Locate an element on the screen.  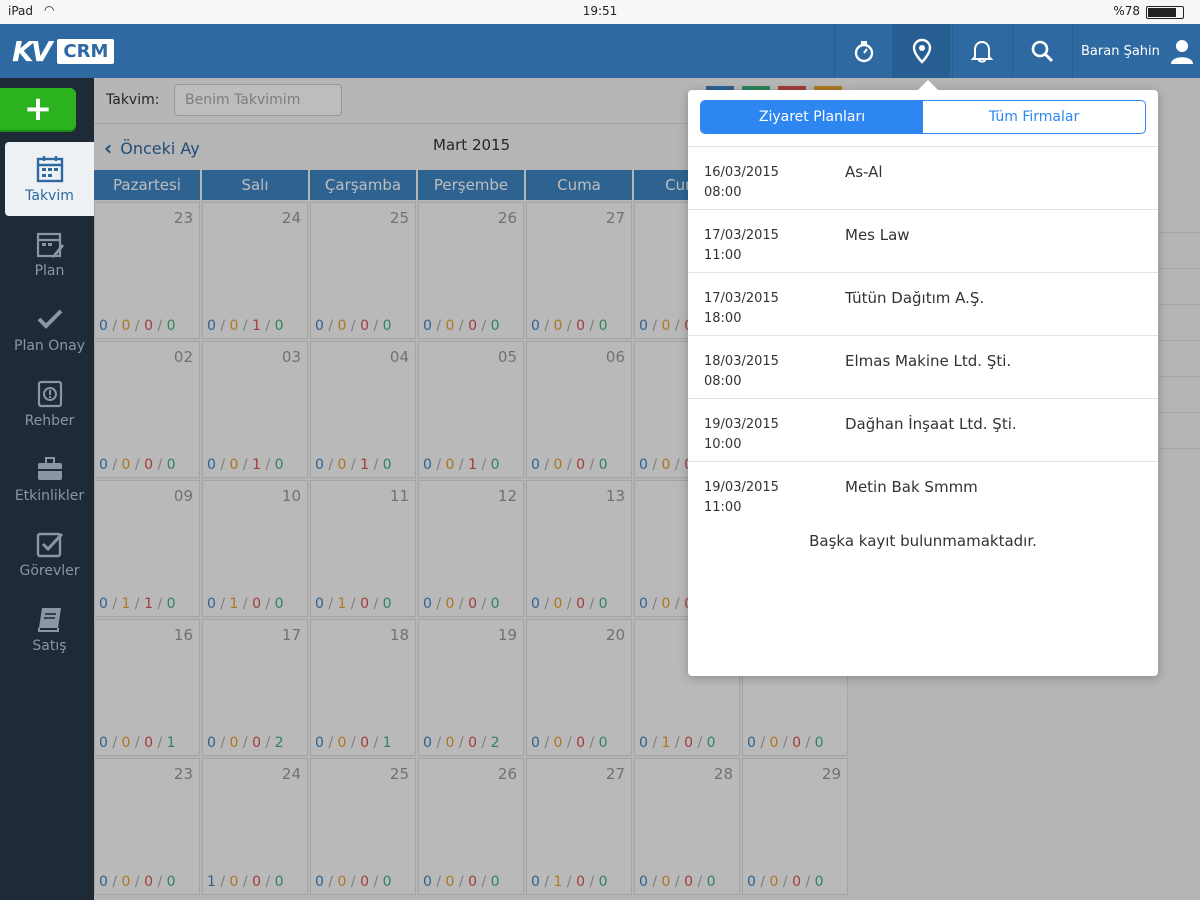
task-check-icon is located at coordinates (49, 545).